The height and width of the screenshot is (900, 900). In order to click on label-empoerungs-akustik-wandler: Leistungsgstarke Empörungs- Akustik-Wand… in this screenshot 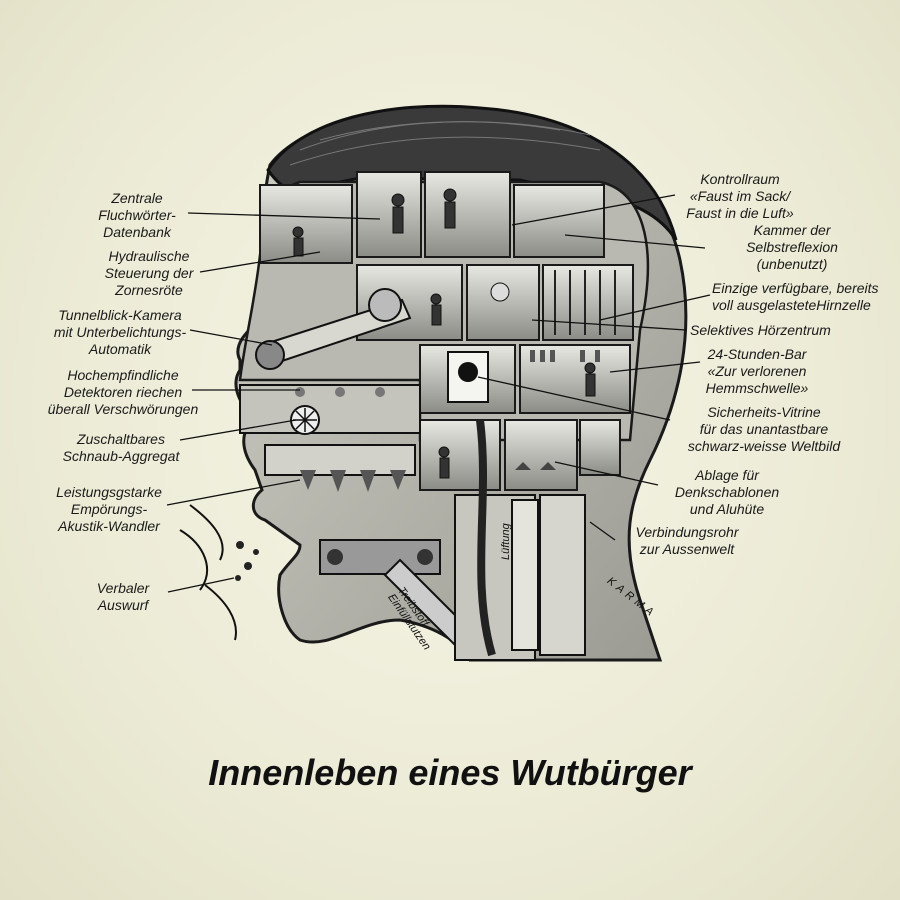, I will do `click(109, 509)`.